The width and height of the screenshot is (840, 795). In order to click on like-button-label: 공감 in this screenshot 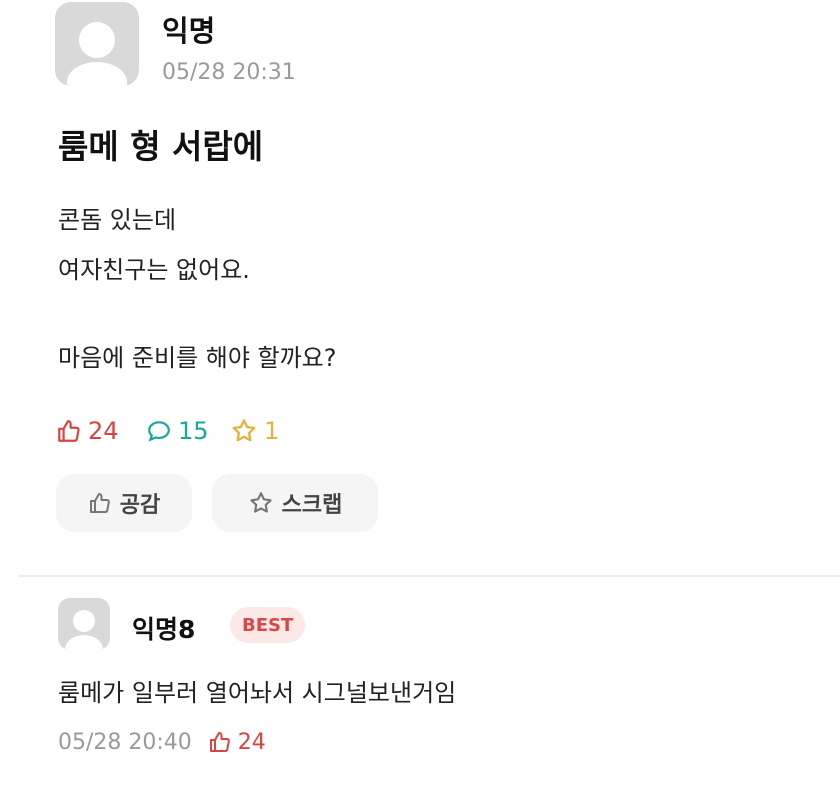, I will do `click(140, 505)`.